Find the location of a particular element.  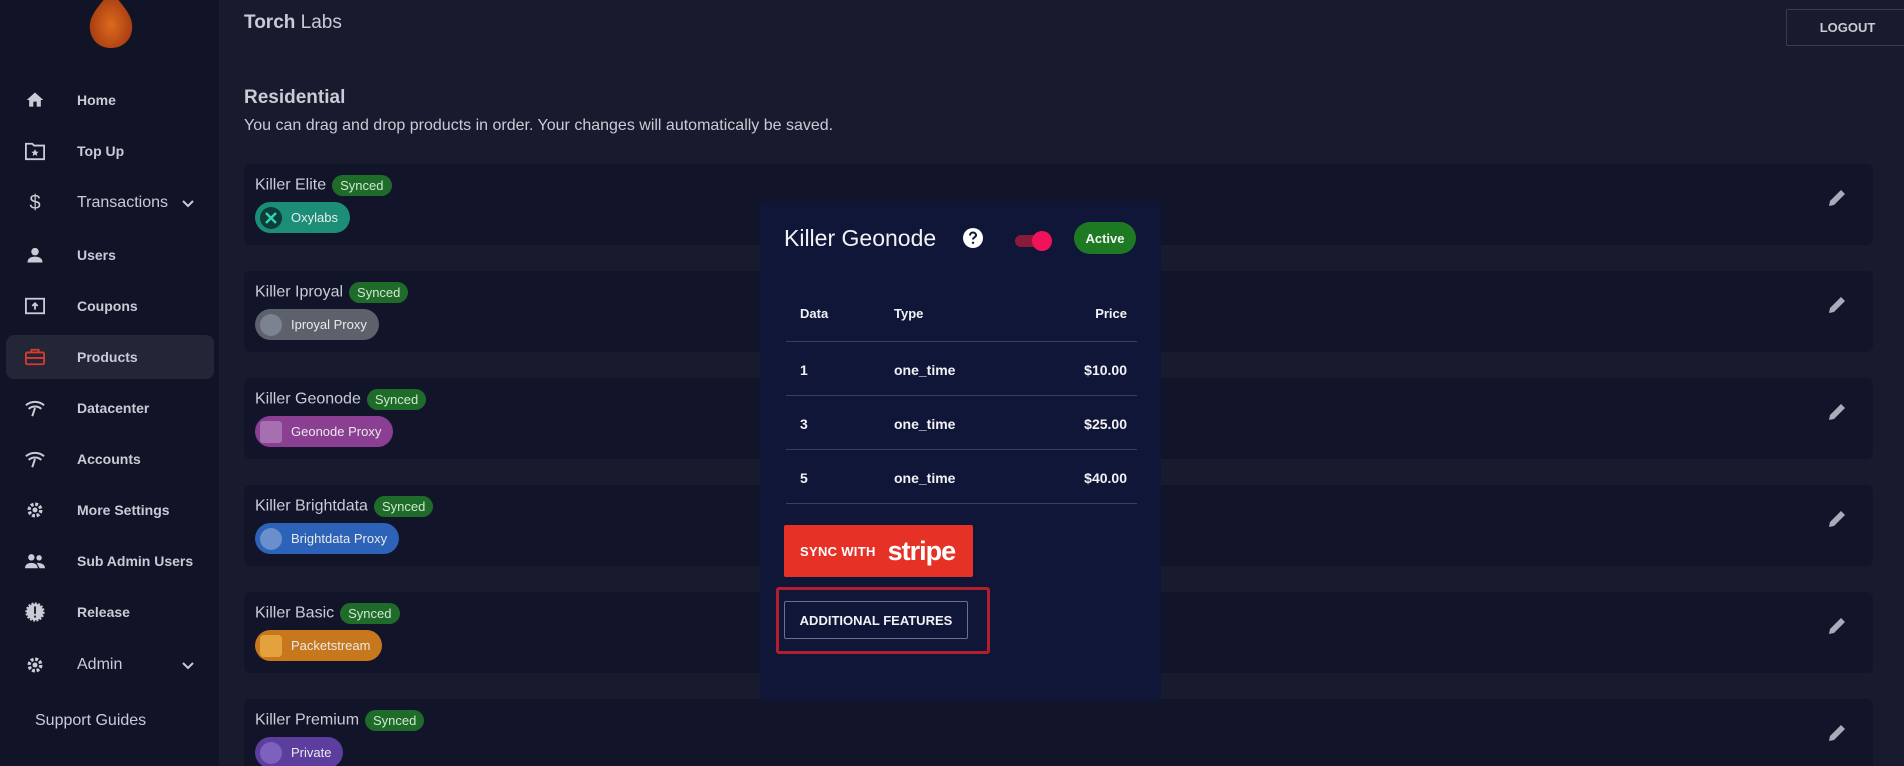

sidebar-item-datacenter: Datacenter is located at coordinates (110, 408).